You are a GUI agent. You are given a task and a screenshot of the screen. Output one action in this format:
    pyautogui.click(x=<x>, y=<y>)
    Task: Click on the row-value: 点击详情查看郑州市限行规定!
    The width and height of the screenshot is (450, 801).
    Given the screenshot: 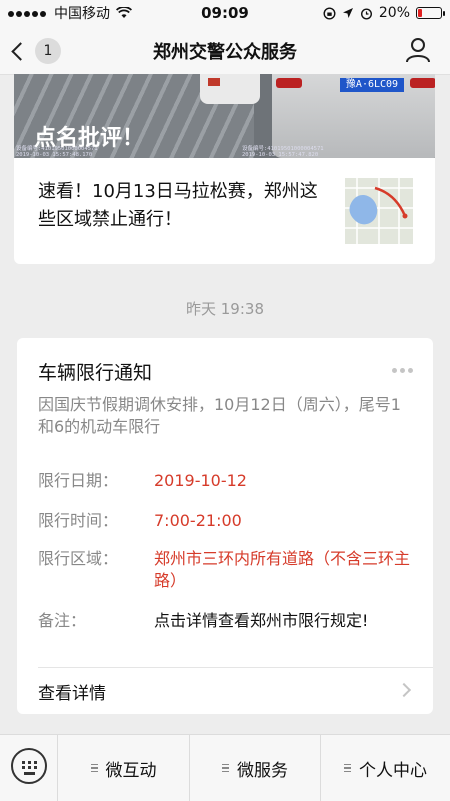 What is the action you would take?
    pyautogui.click(x=261, y=620)
    